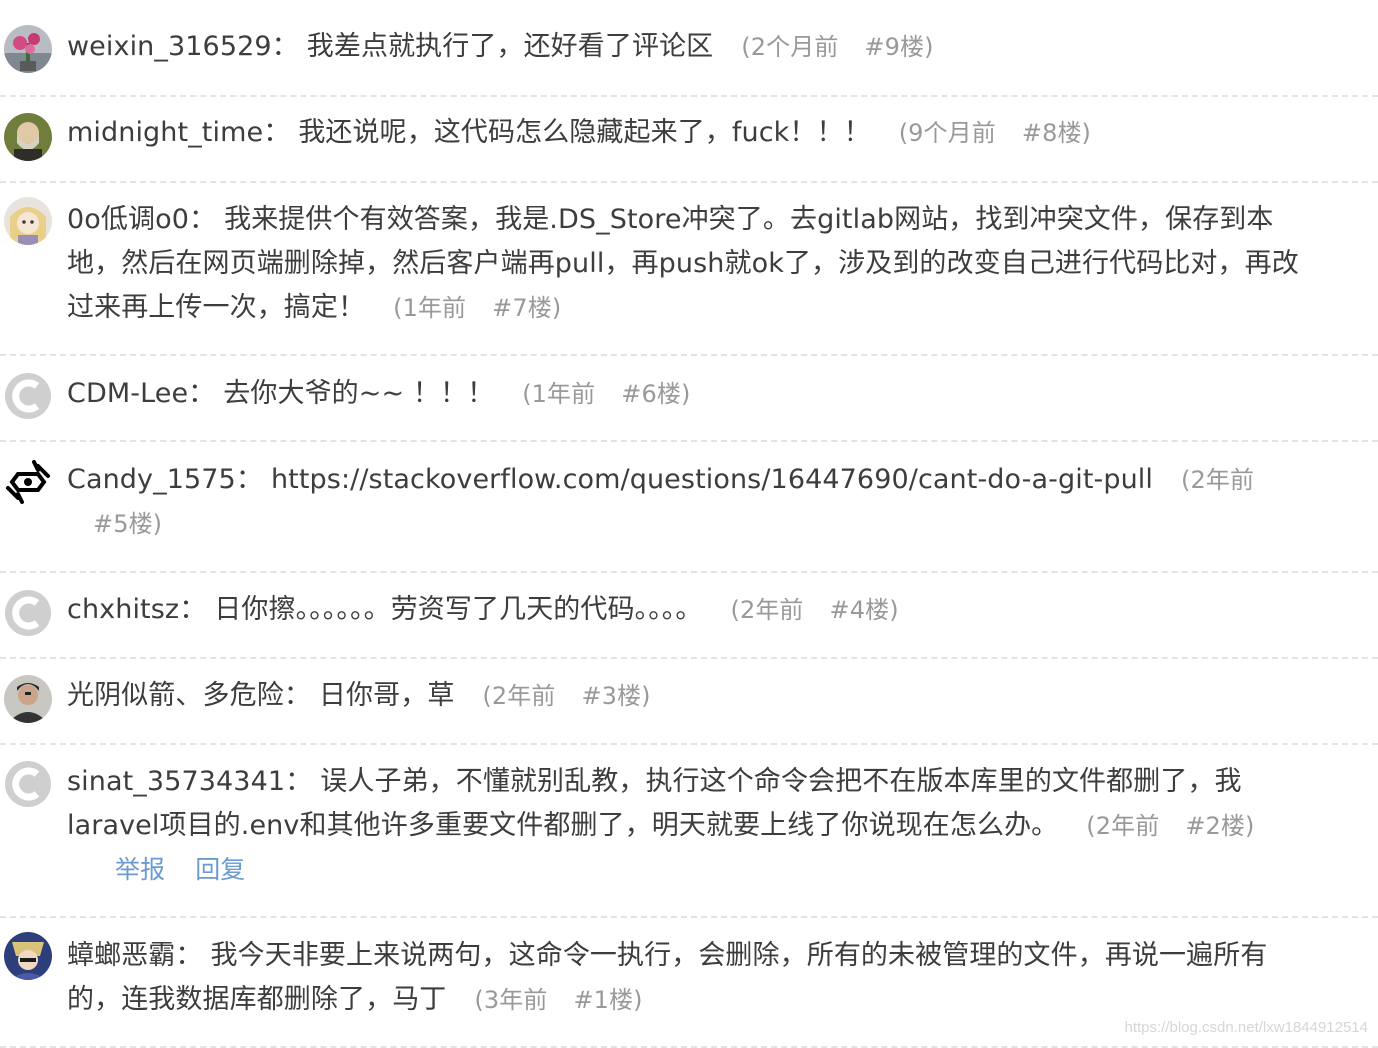 The height and width of the screenshot is (1048, 1378). Describe the element at coordinates (1056, 133) in the screenshot. I see `comment-floor: #8楼)` at that location.